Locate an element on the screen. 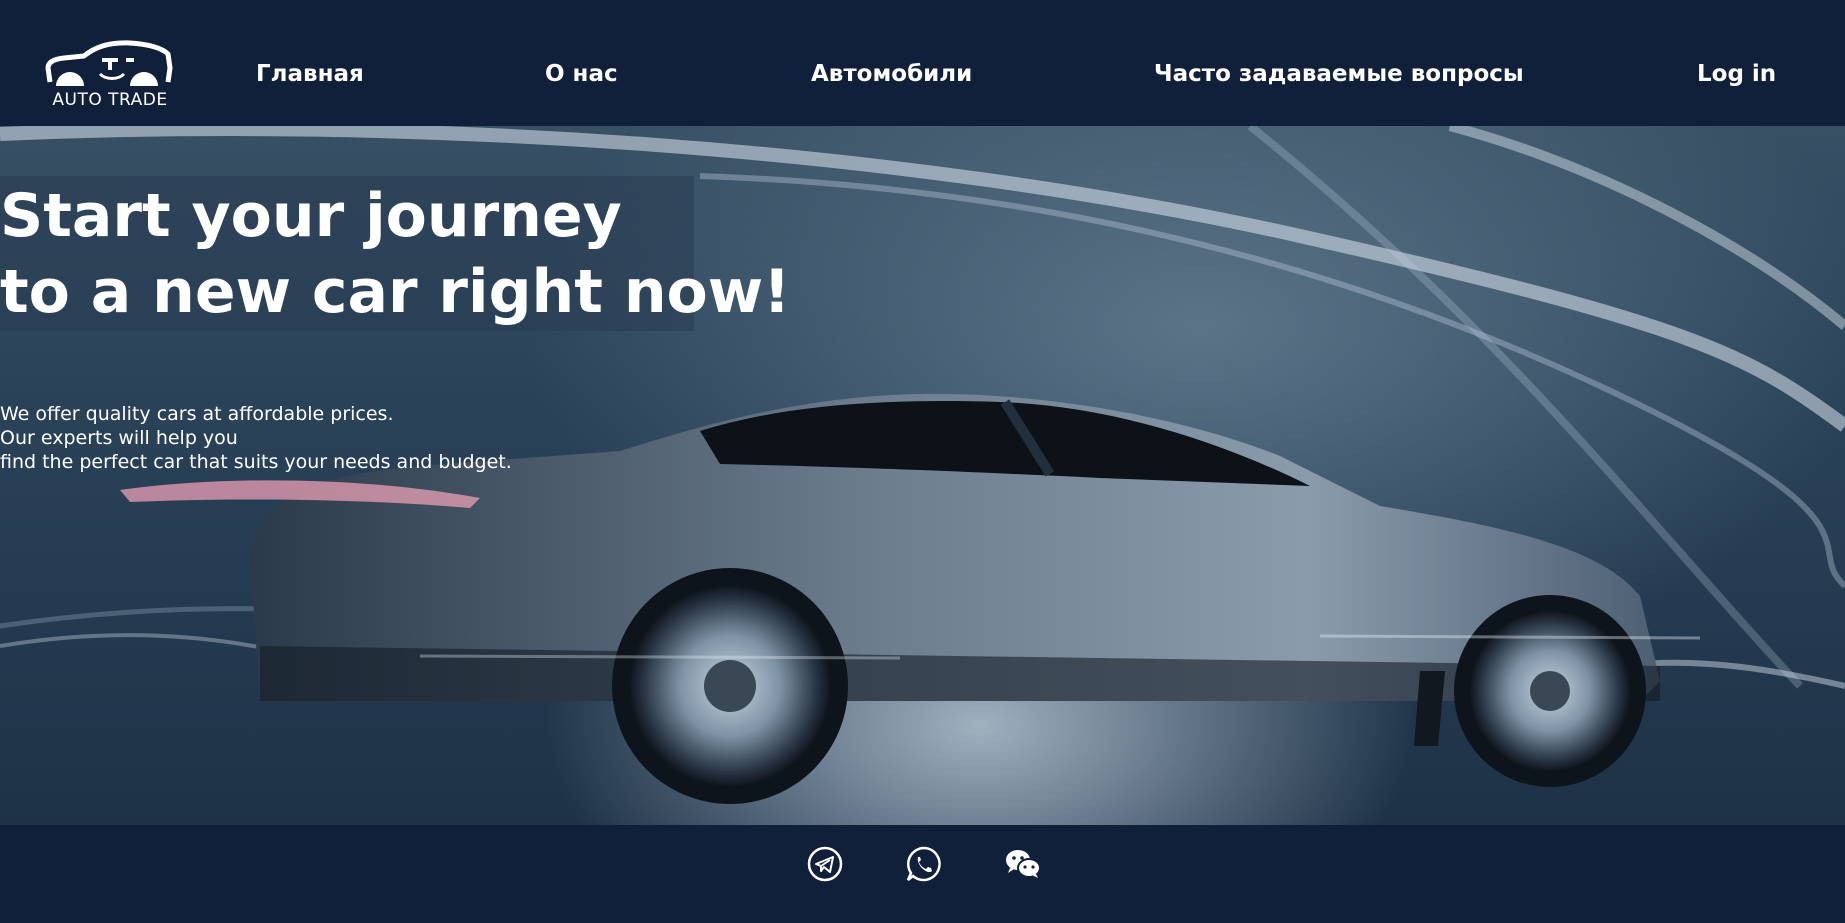  headline-line-2: to a new car right now! is located at coordinates (395, 292).